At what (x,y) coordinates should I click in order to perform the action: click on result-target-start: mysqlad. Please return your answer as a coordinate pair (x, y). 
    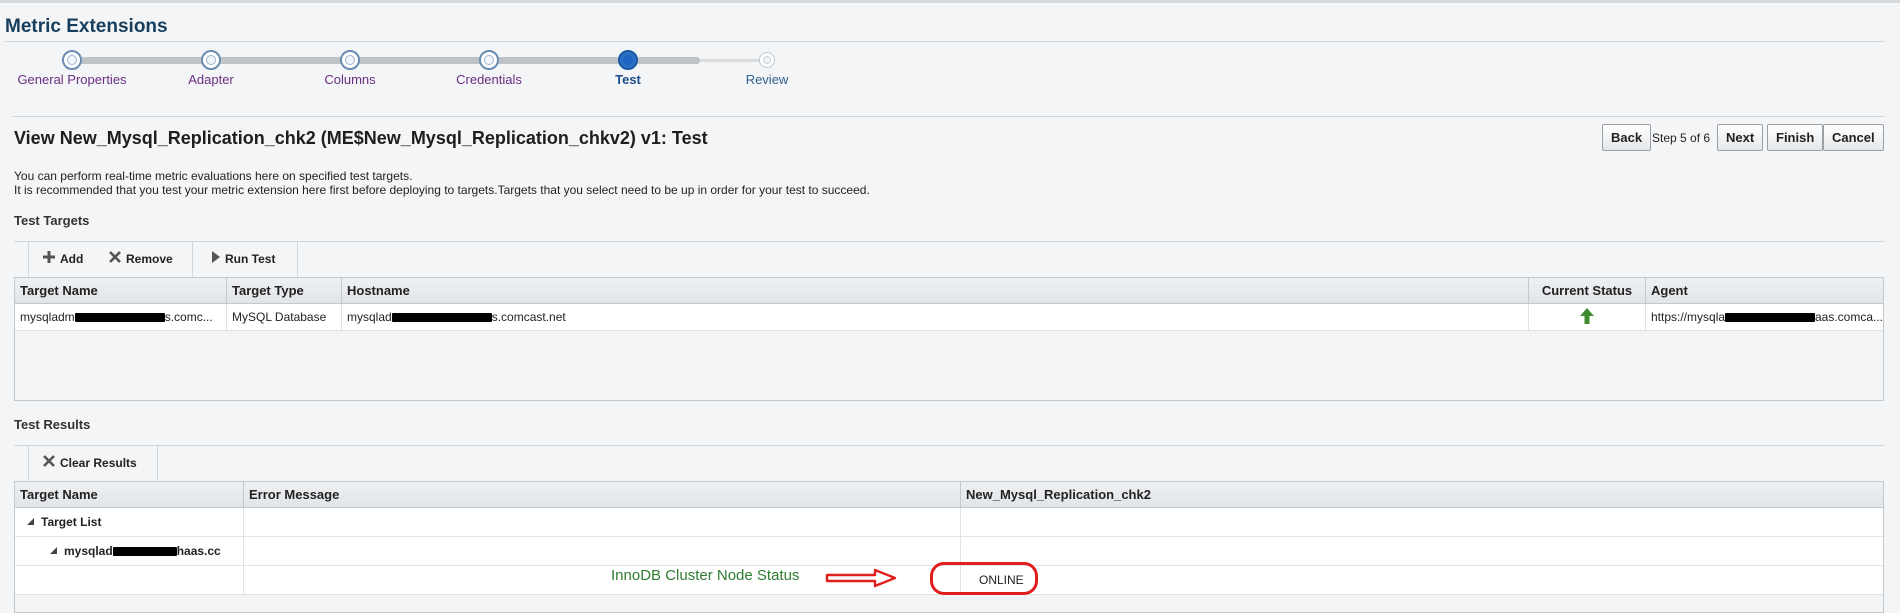
    Looking at the image, I should click on (88, 551).